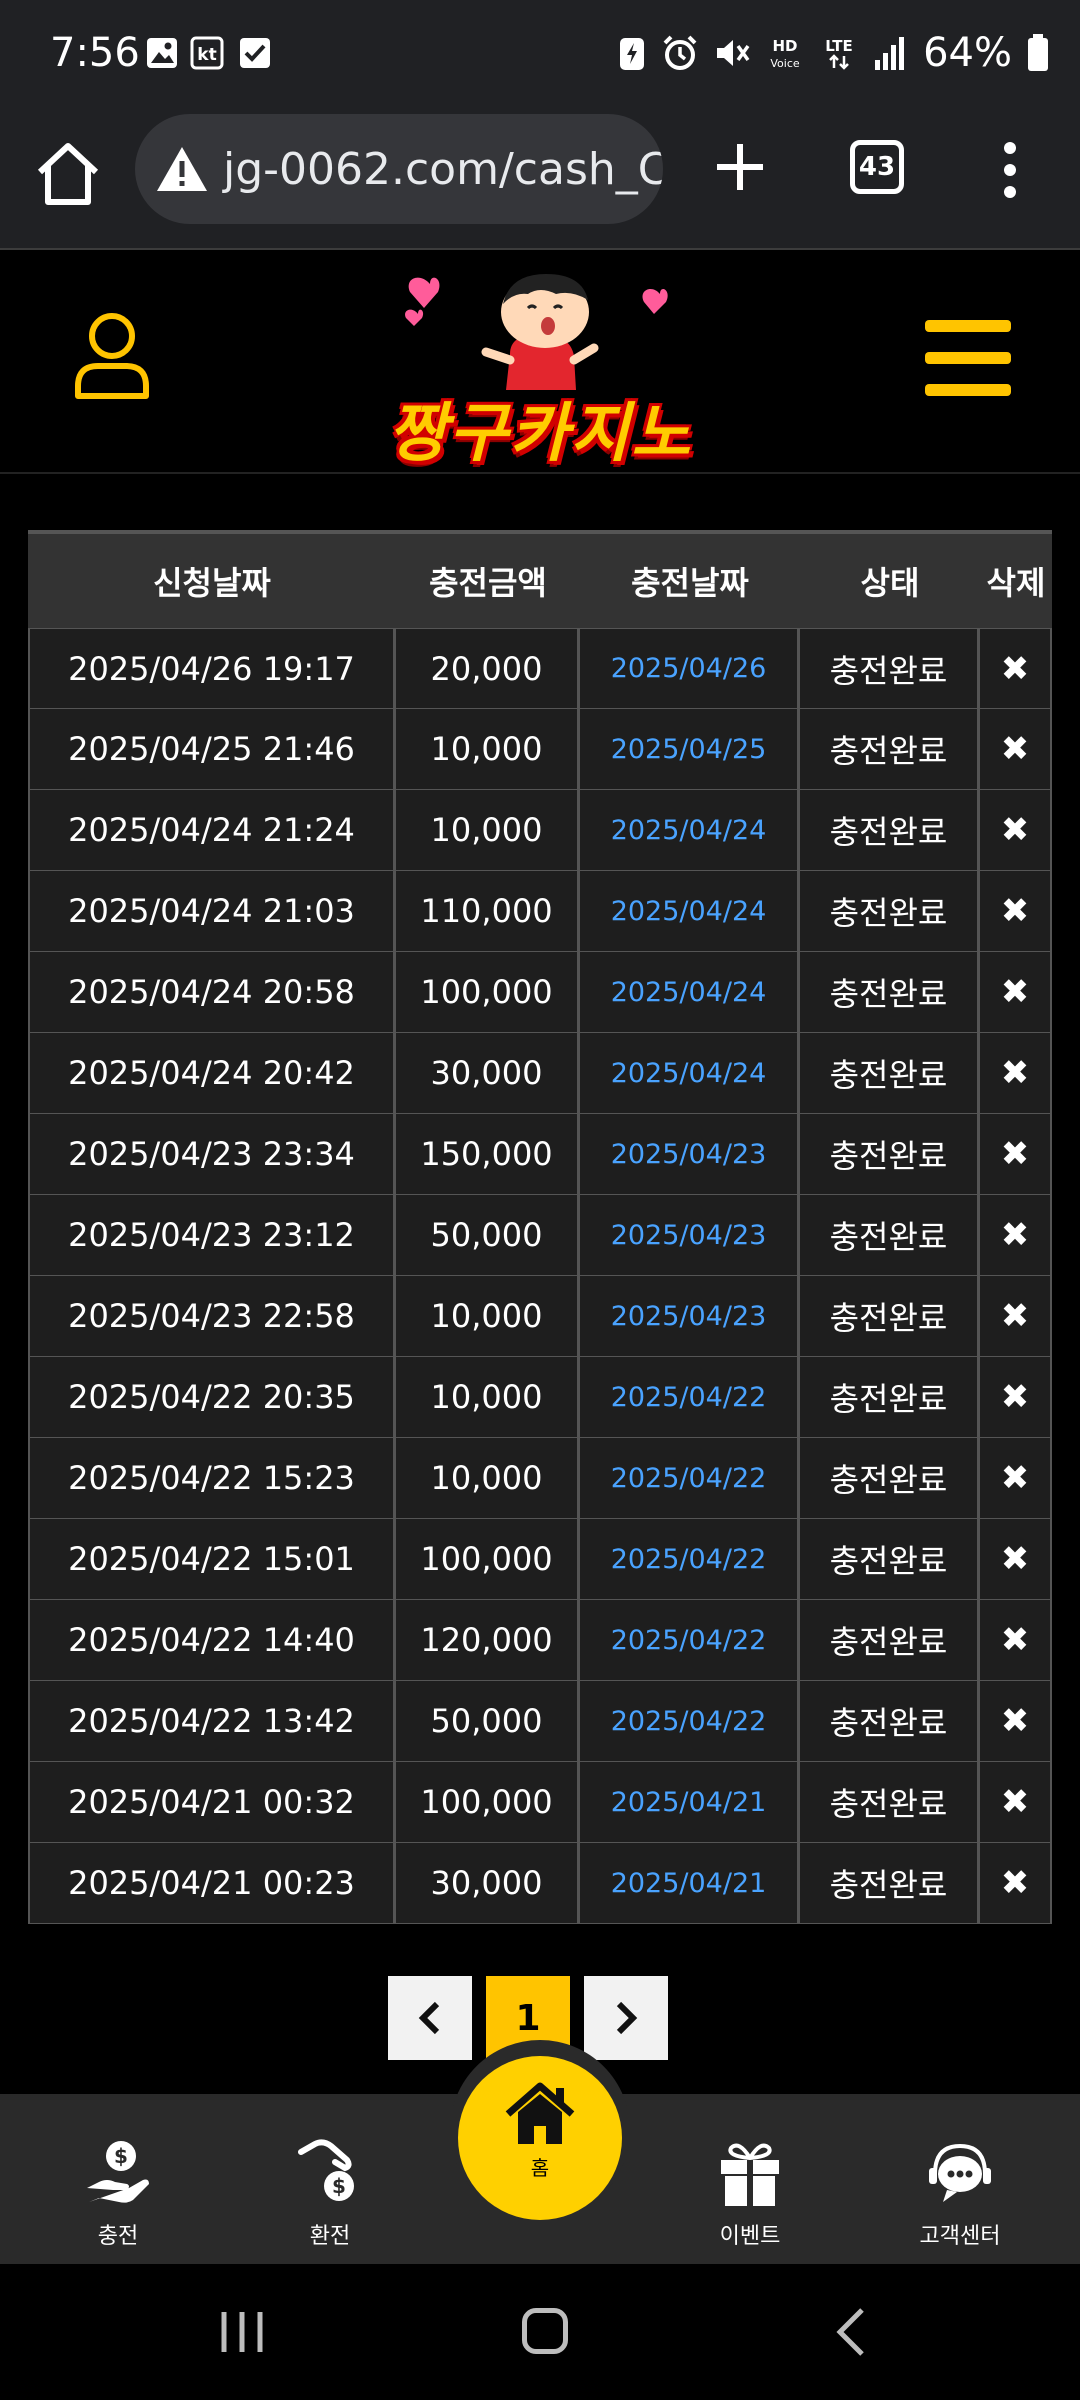 This screenshot has height=2400, width=1080. Describe the element at coordinates (877, 167) in the screenshot. I see `tab-switcher-button: 43` at that location.